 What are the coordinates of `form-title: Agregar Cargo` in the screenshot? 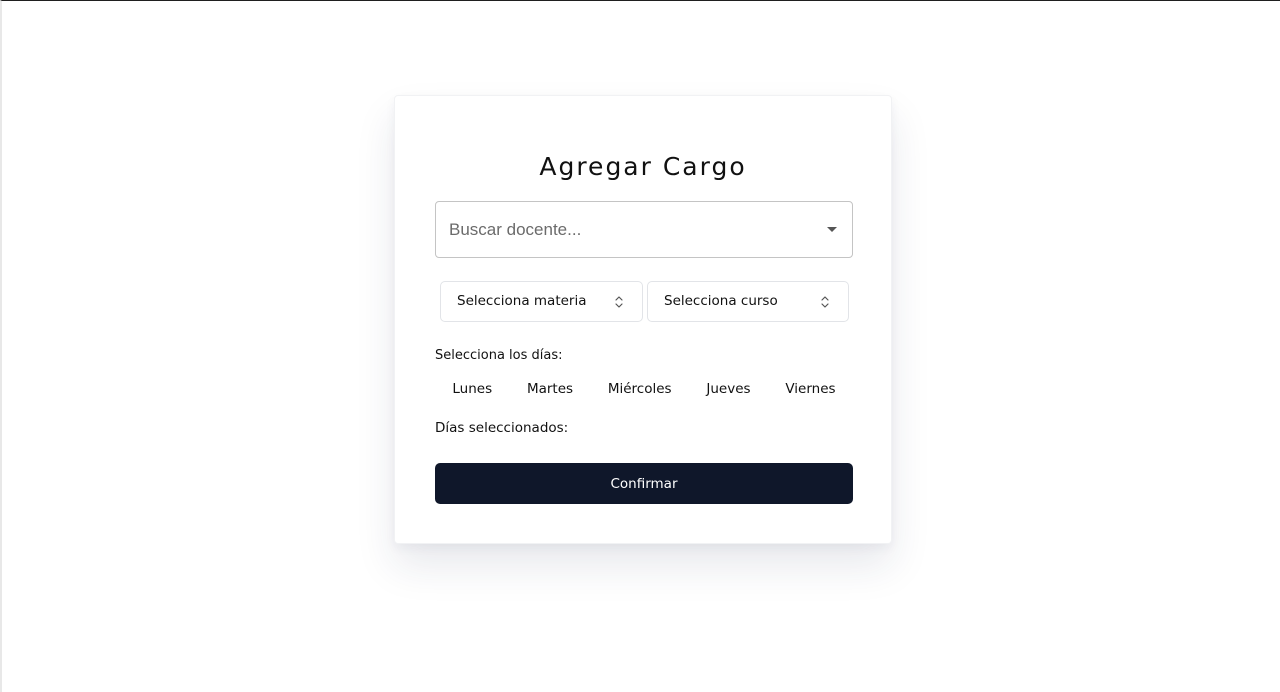 It's located at (643, 166).